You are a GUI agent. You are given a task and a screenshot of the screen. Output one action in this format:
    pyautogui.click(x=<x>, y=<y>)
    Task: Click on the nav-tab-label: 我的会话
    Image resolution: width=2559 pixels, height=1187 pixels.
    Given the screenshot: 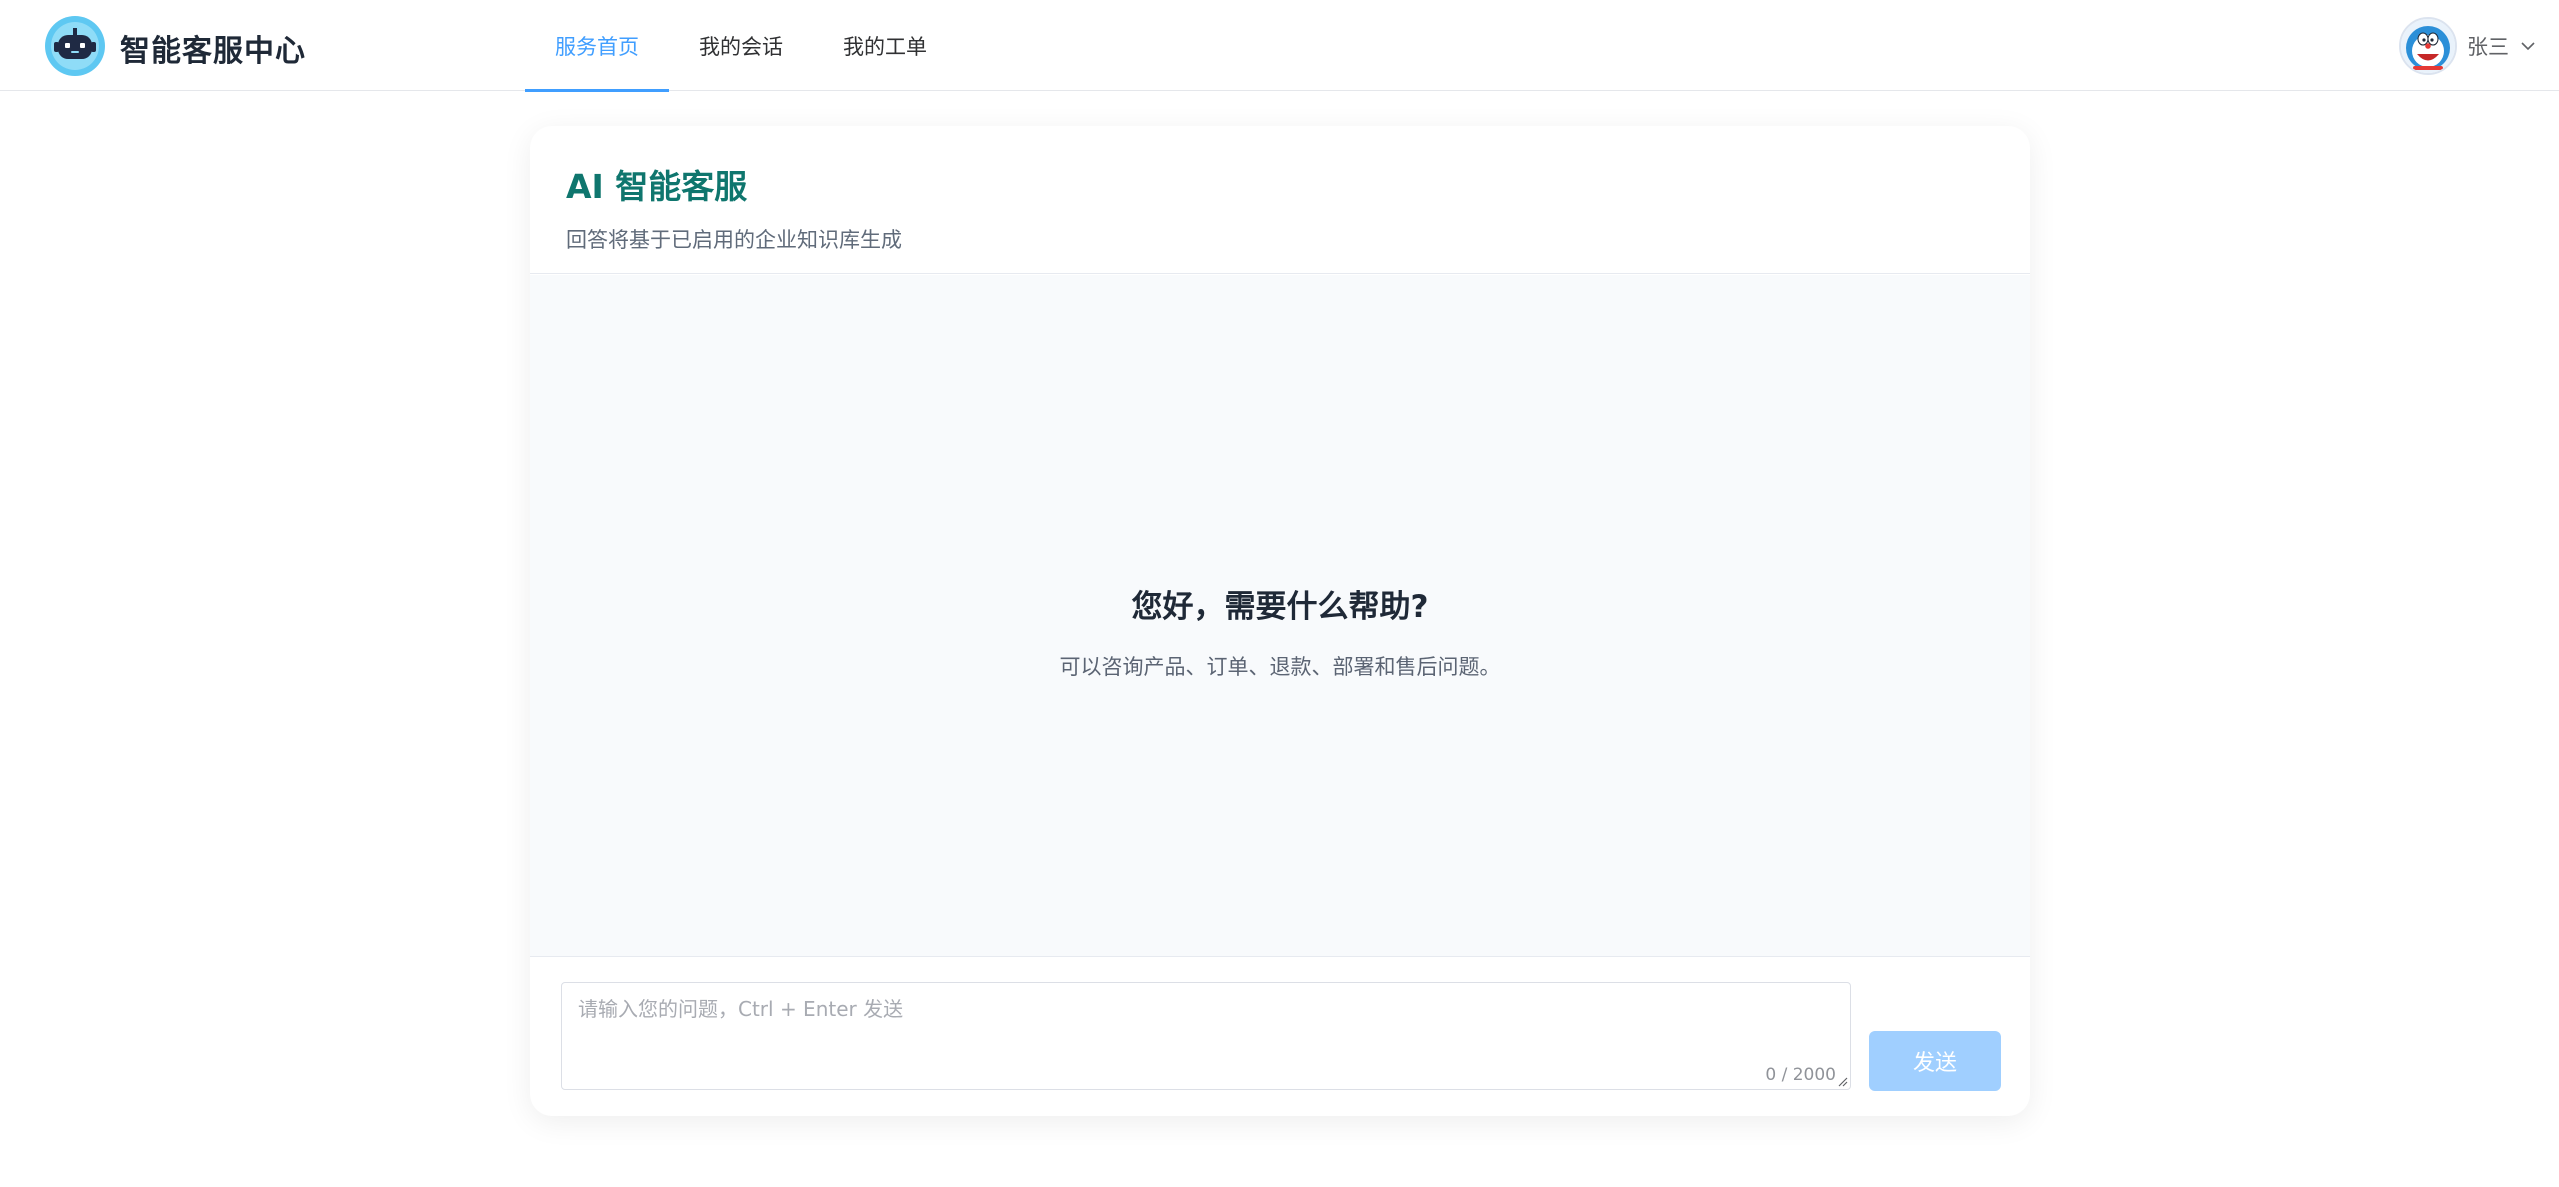 What is the action you would take?
    pyautogui.click(x=741, y=46)
    